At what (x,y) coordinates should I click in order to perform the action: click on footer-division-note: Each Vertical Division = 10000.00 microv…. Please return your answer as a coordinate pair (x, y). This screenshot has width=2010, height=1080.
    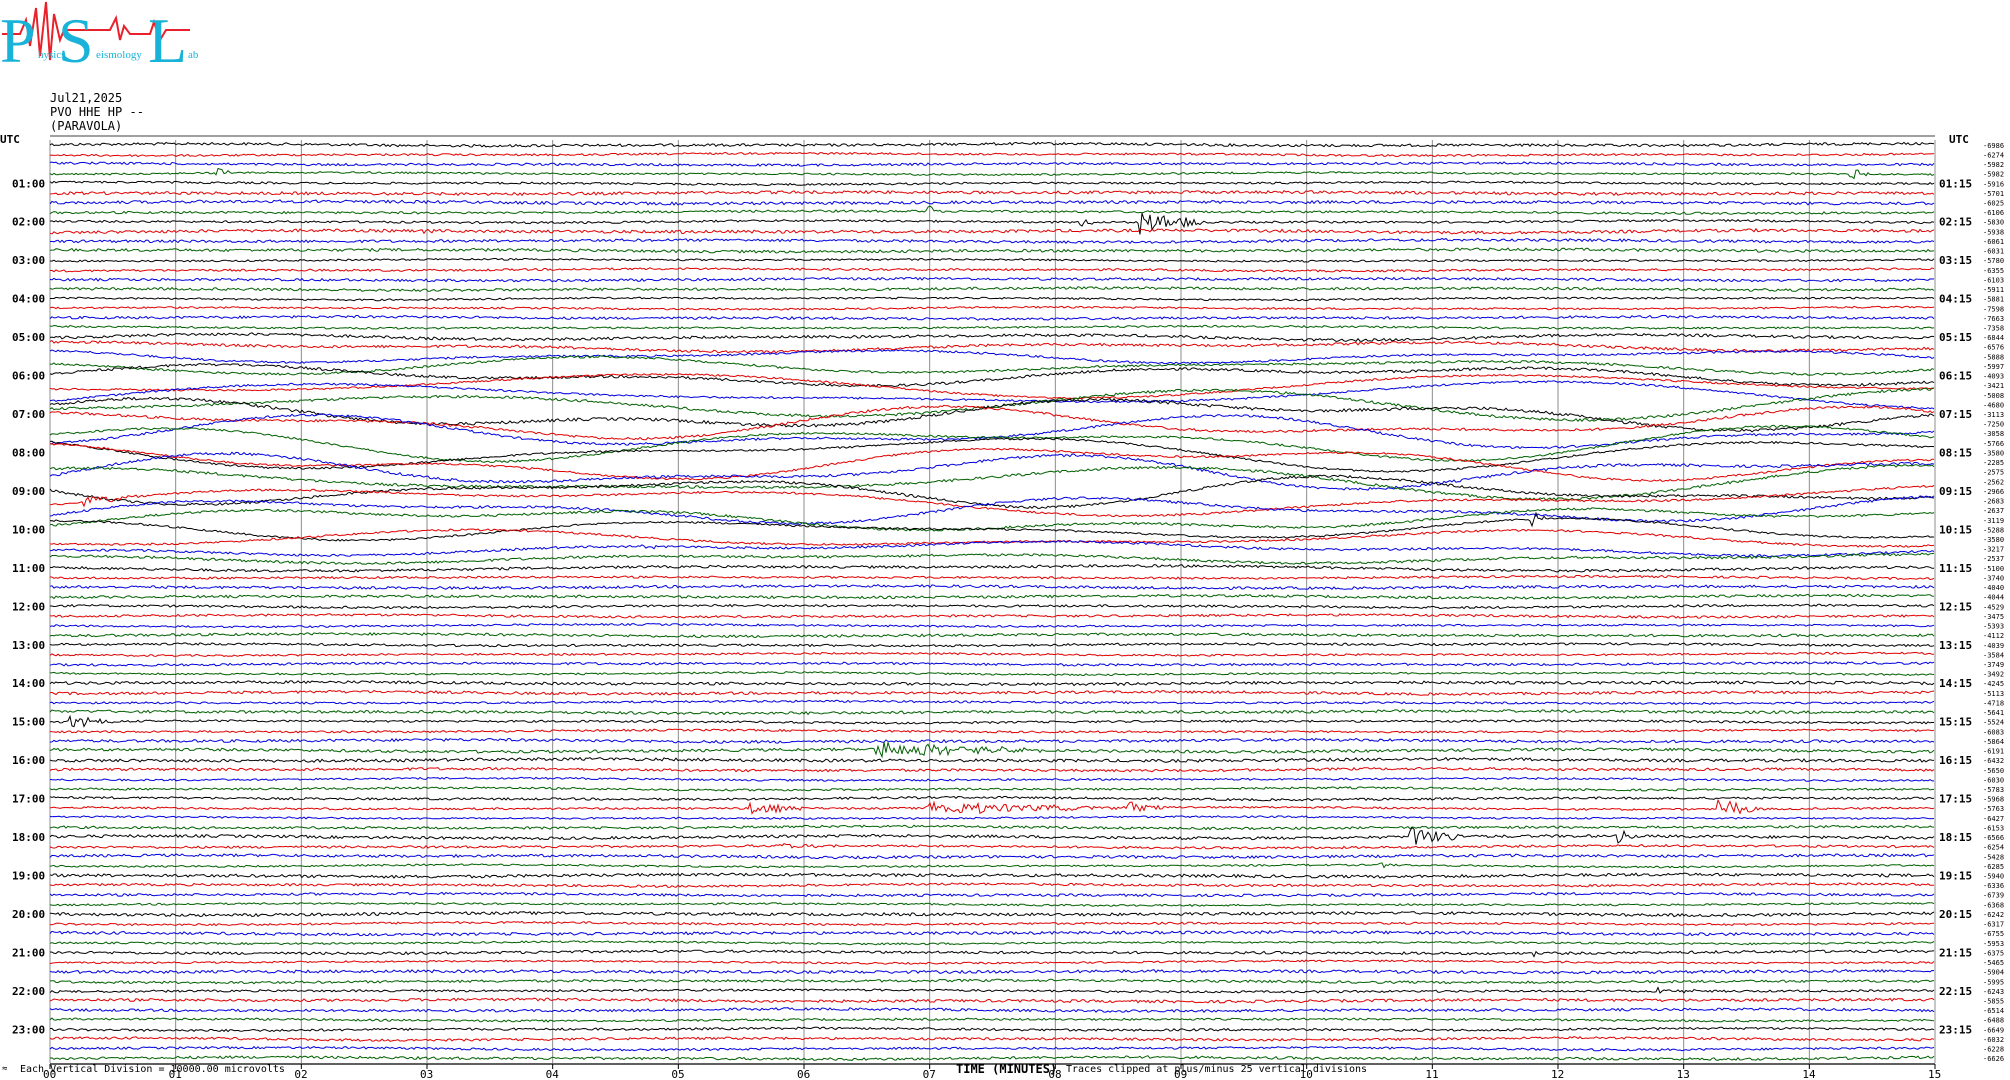
    Looking at the image, I should click on (152, 1069).